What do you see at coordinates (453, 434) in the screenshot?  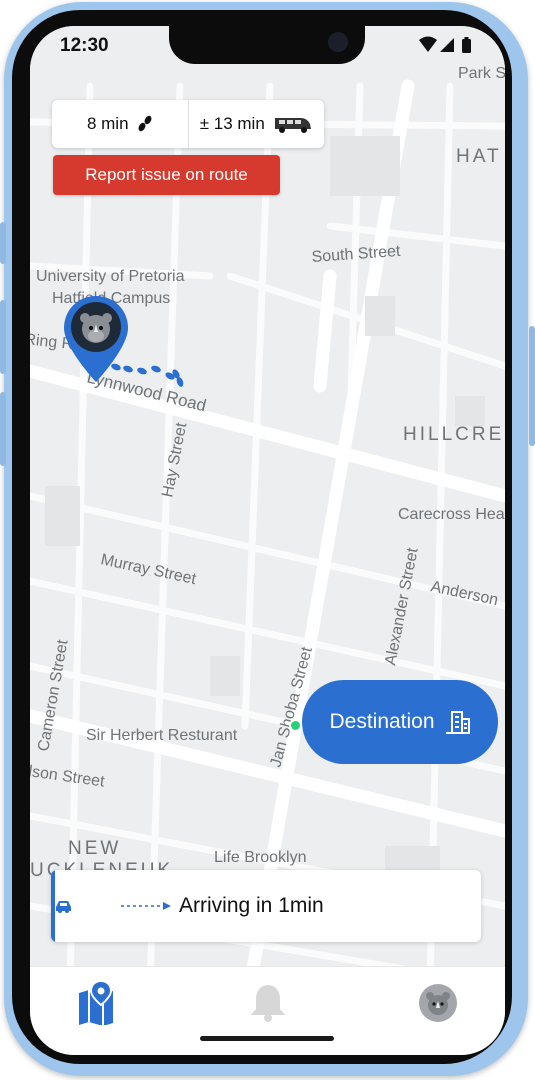 I see `map-label-hillcrest: HILLCRE` at bounding box center [453, 434].